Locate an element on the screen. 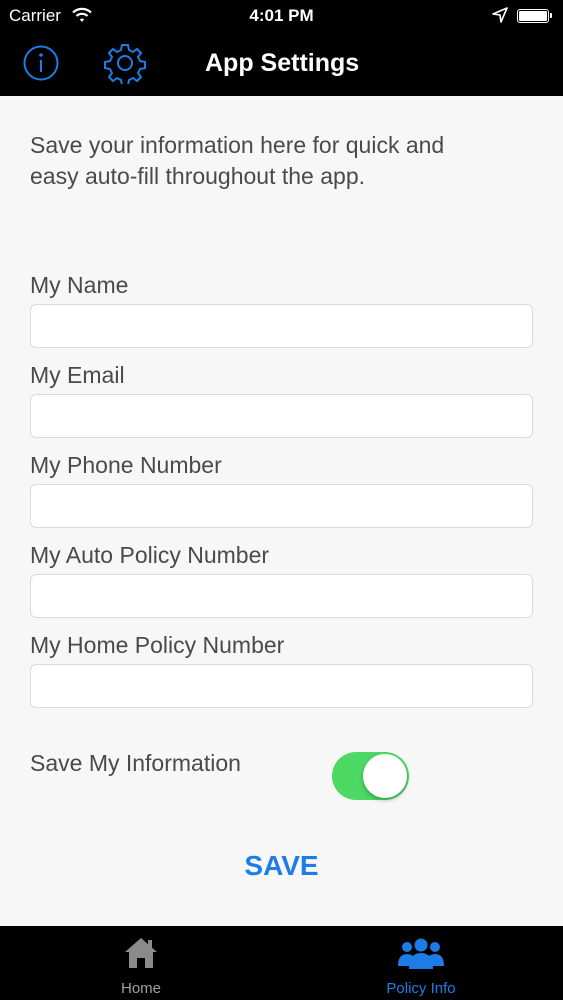  auto-policy-input is located at coordinates (281, 596).